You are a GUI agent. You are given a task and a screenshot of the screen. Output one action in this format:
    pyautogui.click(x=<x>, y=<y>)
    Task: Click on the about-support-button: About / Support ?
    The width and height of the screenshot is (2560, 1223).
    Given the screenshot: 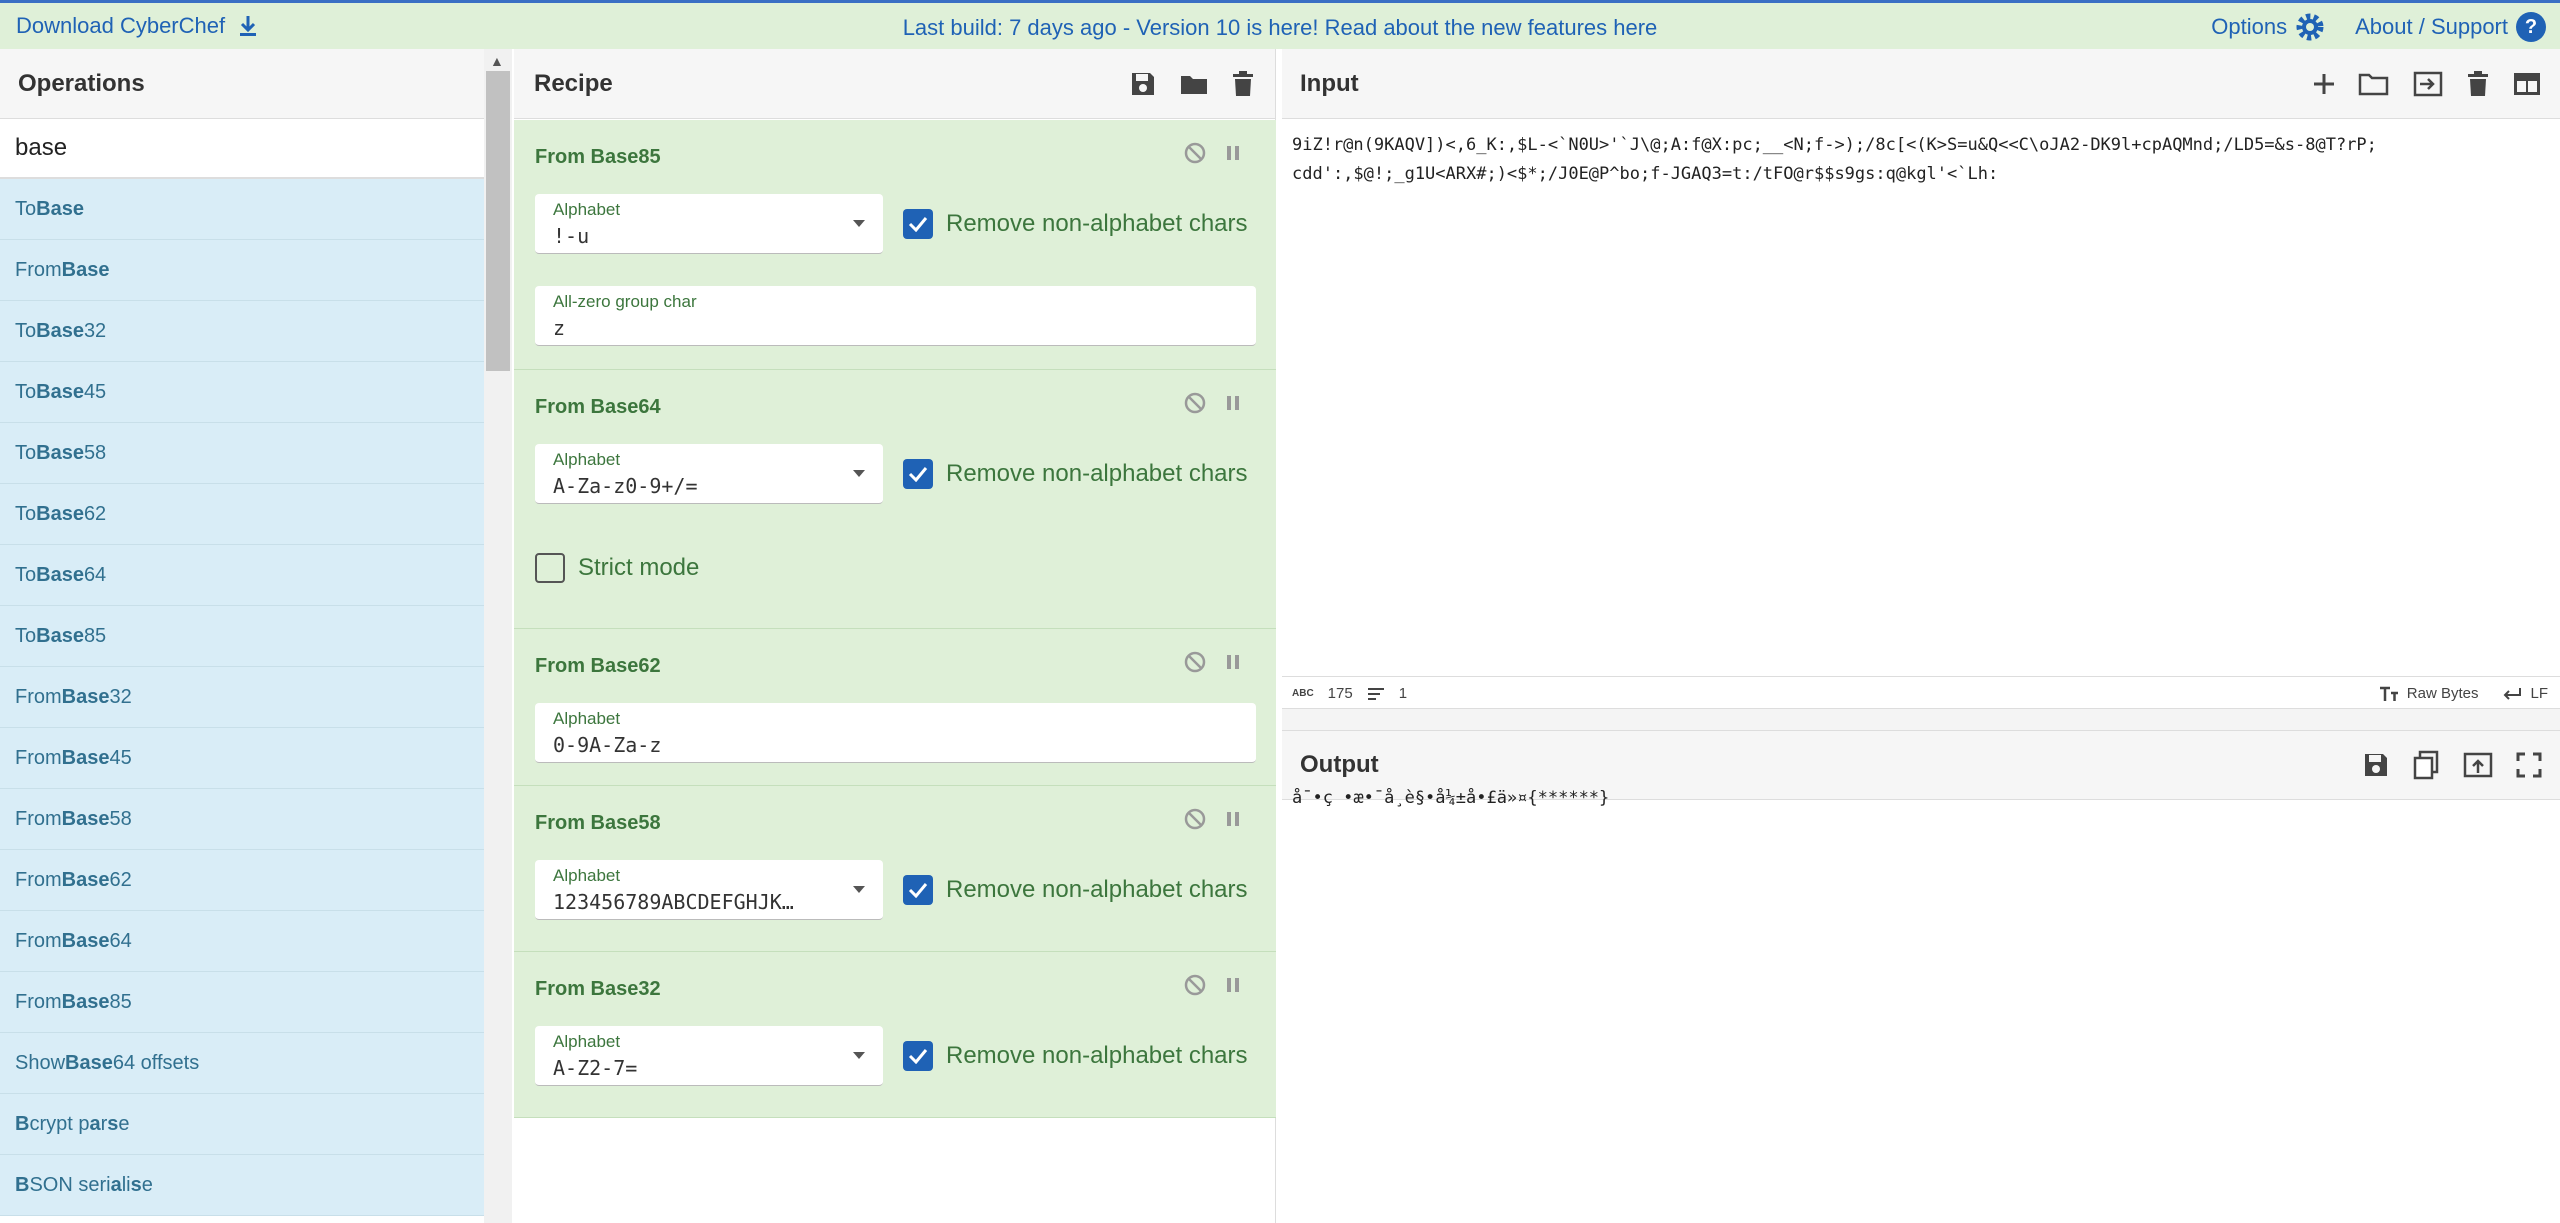 What is the action you would take?
    pyautogui.click(x=2450, y=27)
    